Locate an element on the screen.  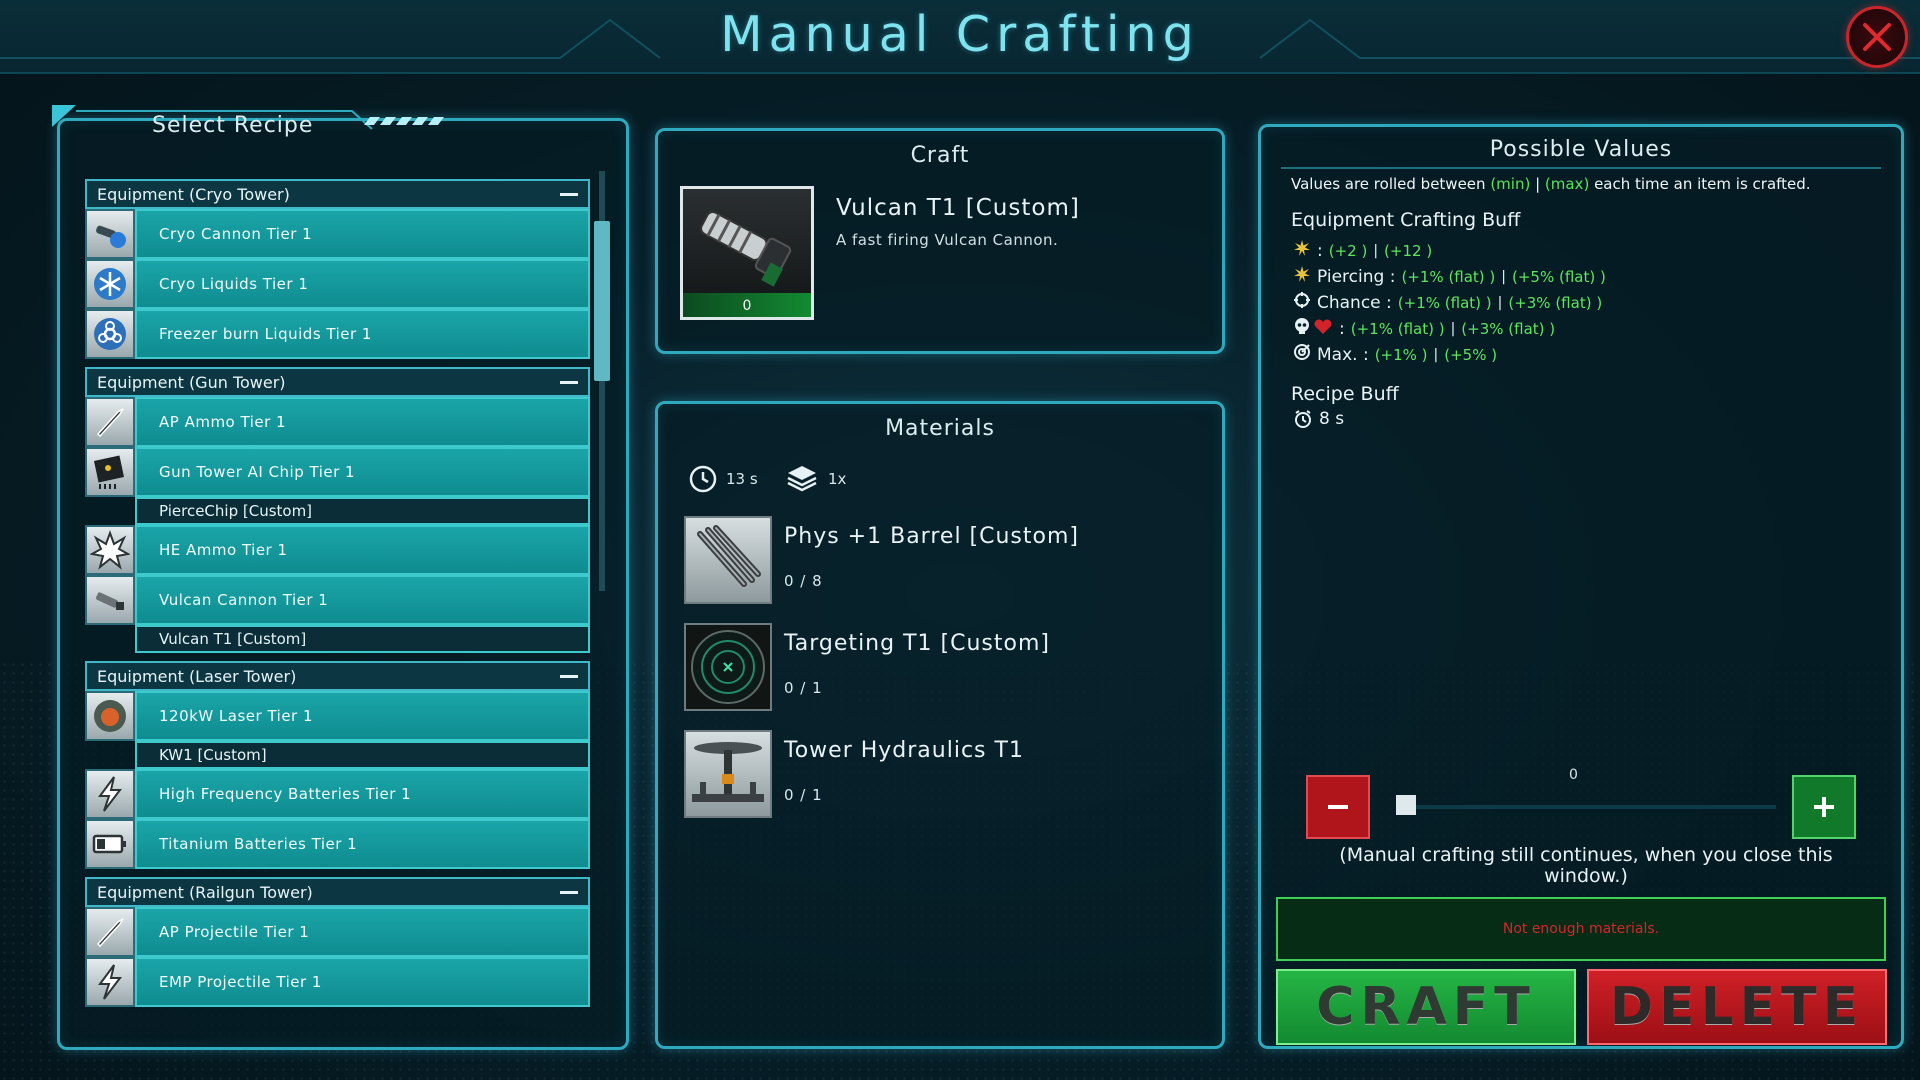
buff-line: : (+2 ) | (+12 ) is located at coordinates (1362, 250).